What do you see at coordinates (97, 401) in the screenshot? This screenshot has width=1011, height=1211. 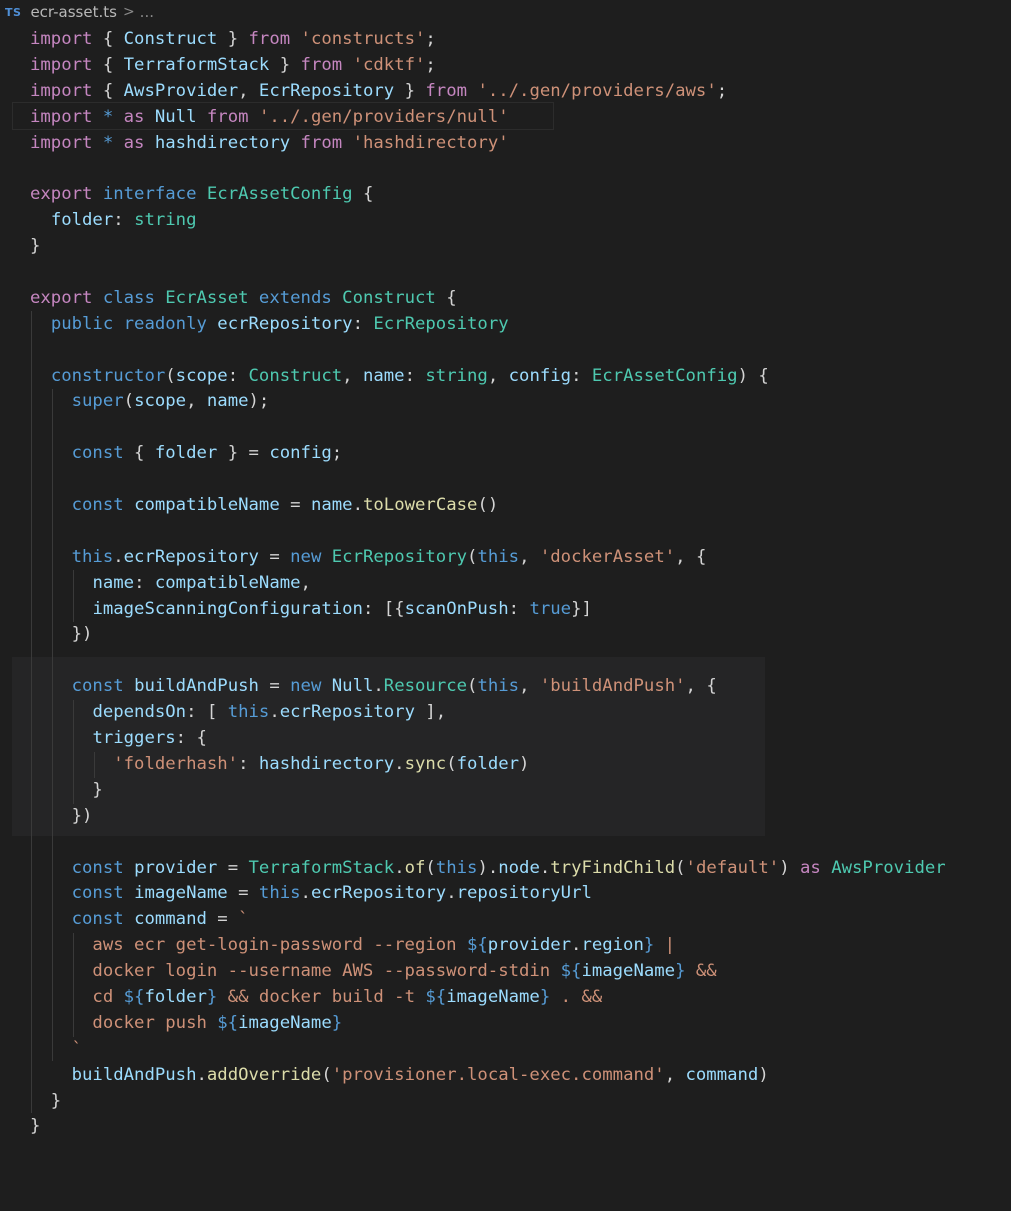 I see `code-token: super` at bounding box center [97, 401].